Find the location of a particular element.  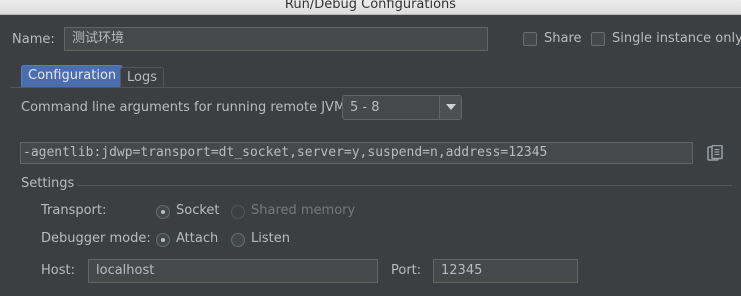

tab-configuration: Configuration is located at coordinates (72, 76).